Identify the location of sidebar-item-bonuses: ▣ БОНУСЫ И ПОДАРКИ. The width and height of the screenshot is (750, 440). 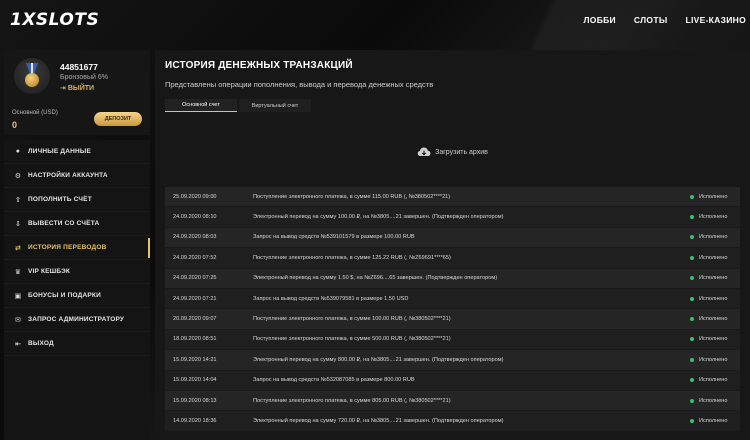
(77, 296).